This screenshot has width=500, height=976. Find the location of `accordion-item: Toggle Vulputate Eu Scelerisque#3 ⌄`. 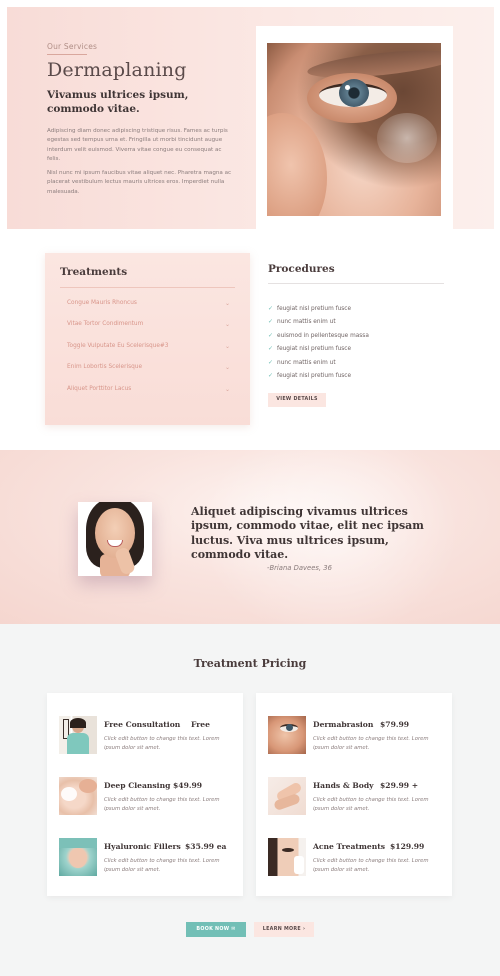

accordion-item: Toggle Vulputate Eu Scelerisque#3 ⌄ is located at coordinates (148, 350).